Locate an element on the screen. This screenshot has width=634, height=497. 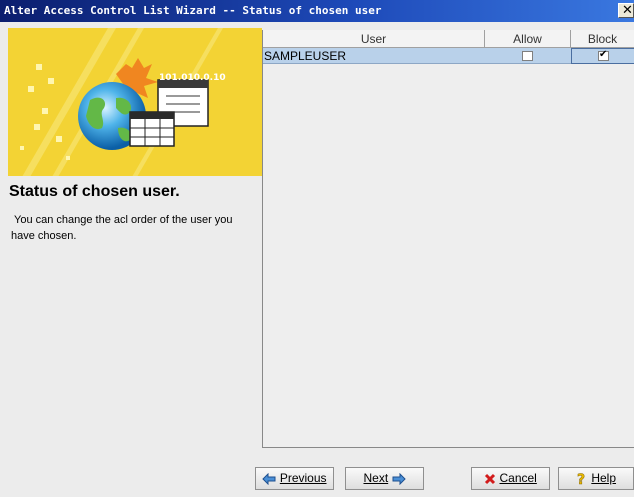
table-header: User Allow Block is located at coordinates (448, 39).